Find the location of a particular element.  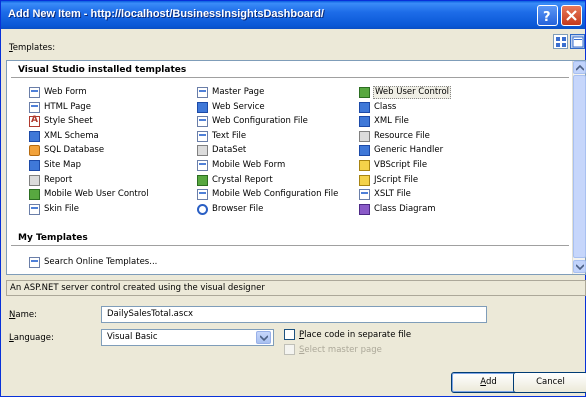

template-item-label: Web Configuration File is located at coordinates (260, 121).